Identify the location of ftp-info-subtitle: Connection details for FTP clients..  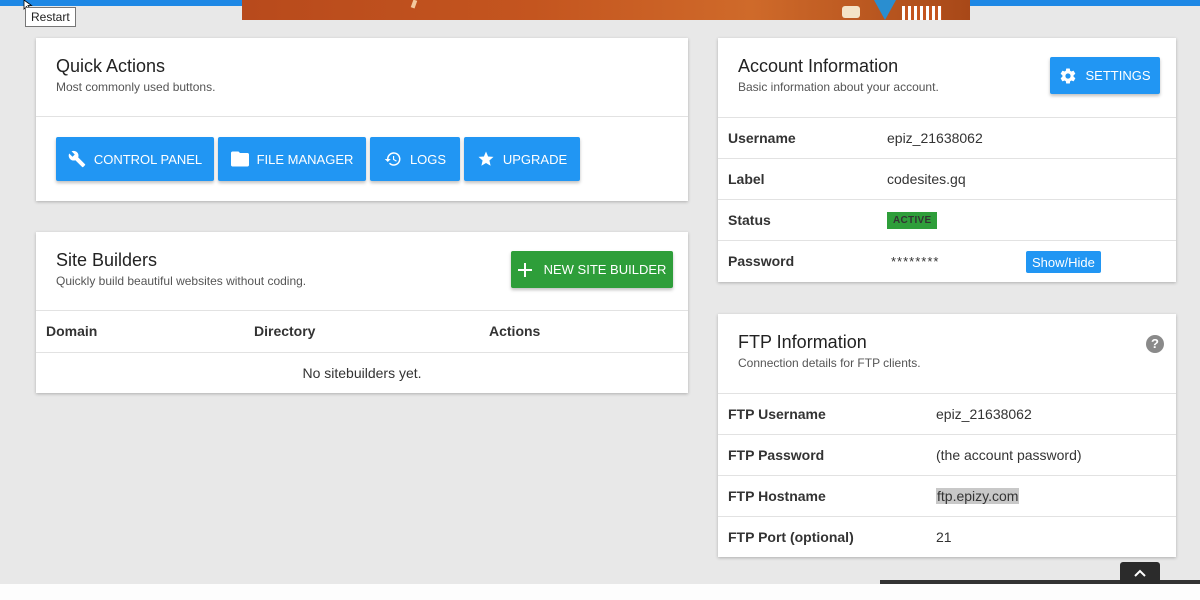
(829, 363).